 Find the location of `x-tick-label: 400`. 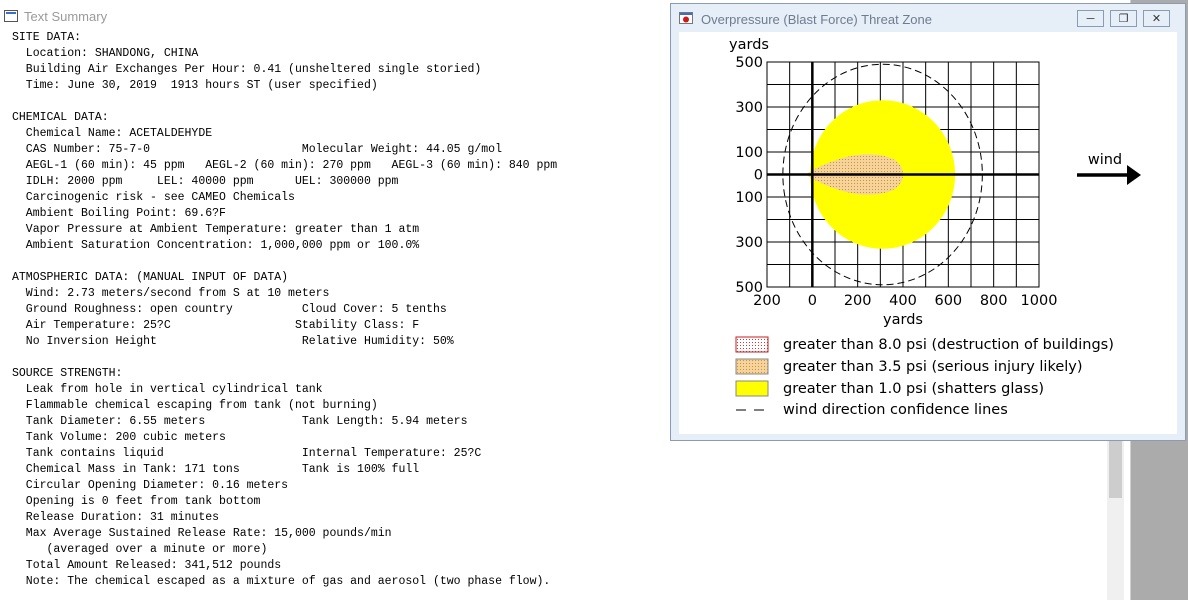

x-tick-label: 400 is located at coordinates (903, 301).